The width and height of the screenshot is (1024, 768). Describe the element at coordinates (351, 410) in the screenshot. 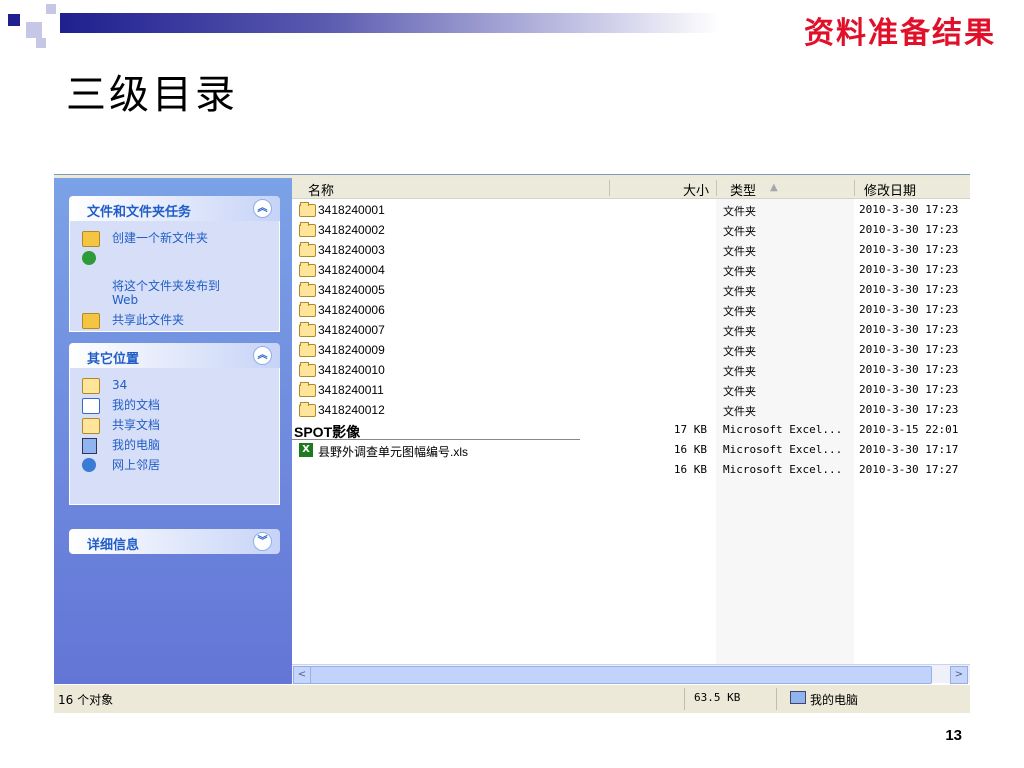

I see `file-name: 3418240012` at that location.